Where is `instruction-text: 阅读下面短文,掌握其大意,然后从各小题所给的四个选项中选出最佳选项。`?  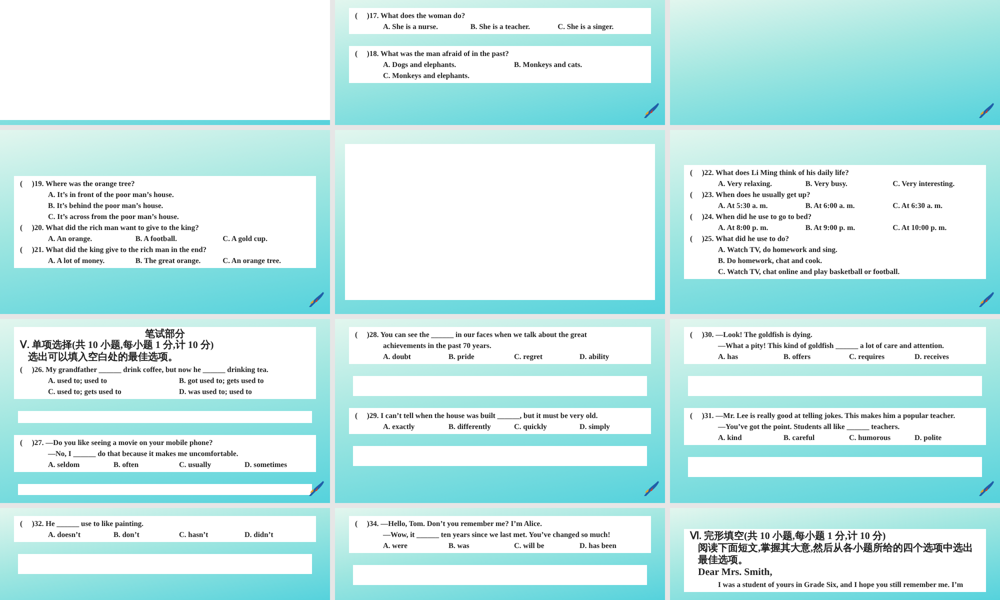 instruction-text: 阅读下面短文,掌握其大意,然后从各小题所给的四个选项中选出最佳选项。 is located at coordinates (835, 555).